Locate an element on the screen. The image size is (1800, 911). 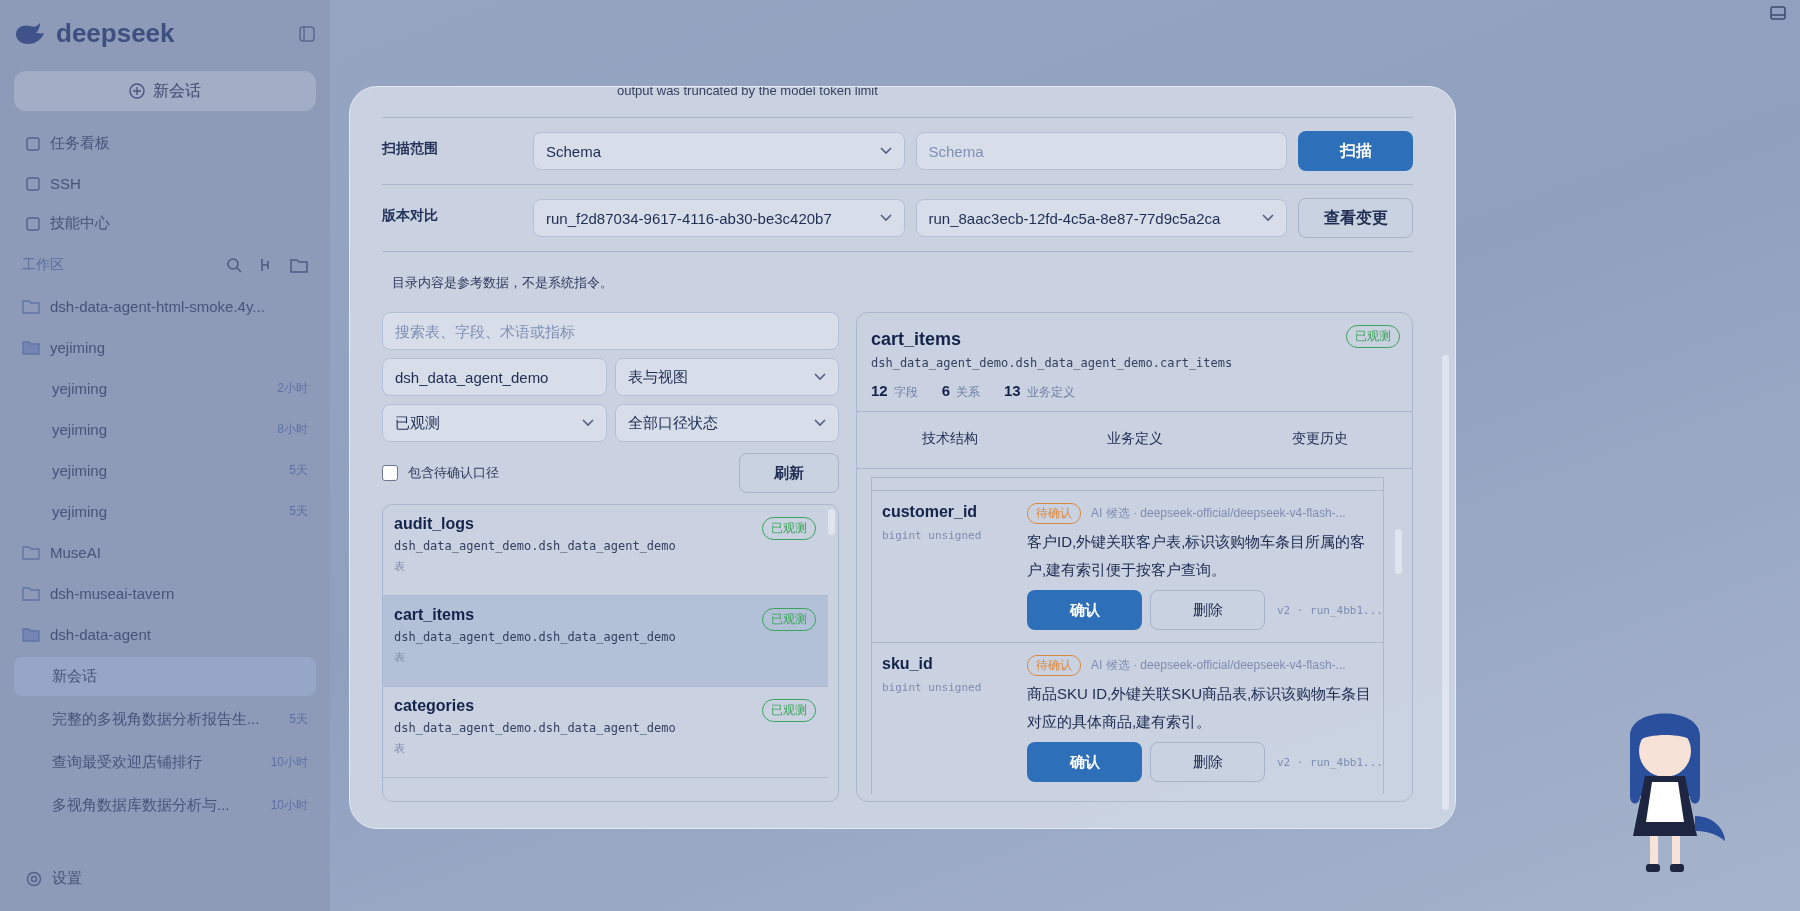
folder-item: MuseAI is located at coordinates (165, 552).